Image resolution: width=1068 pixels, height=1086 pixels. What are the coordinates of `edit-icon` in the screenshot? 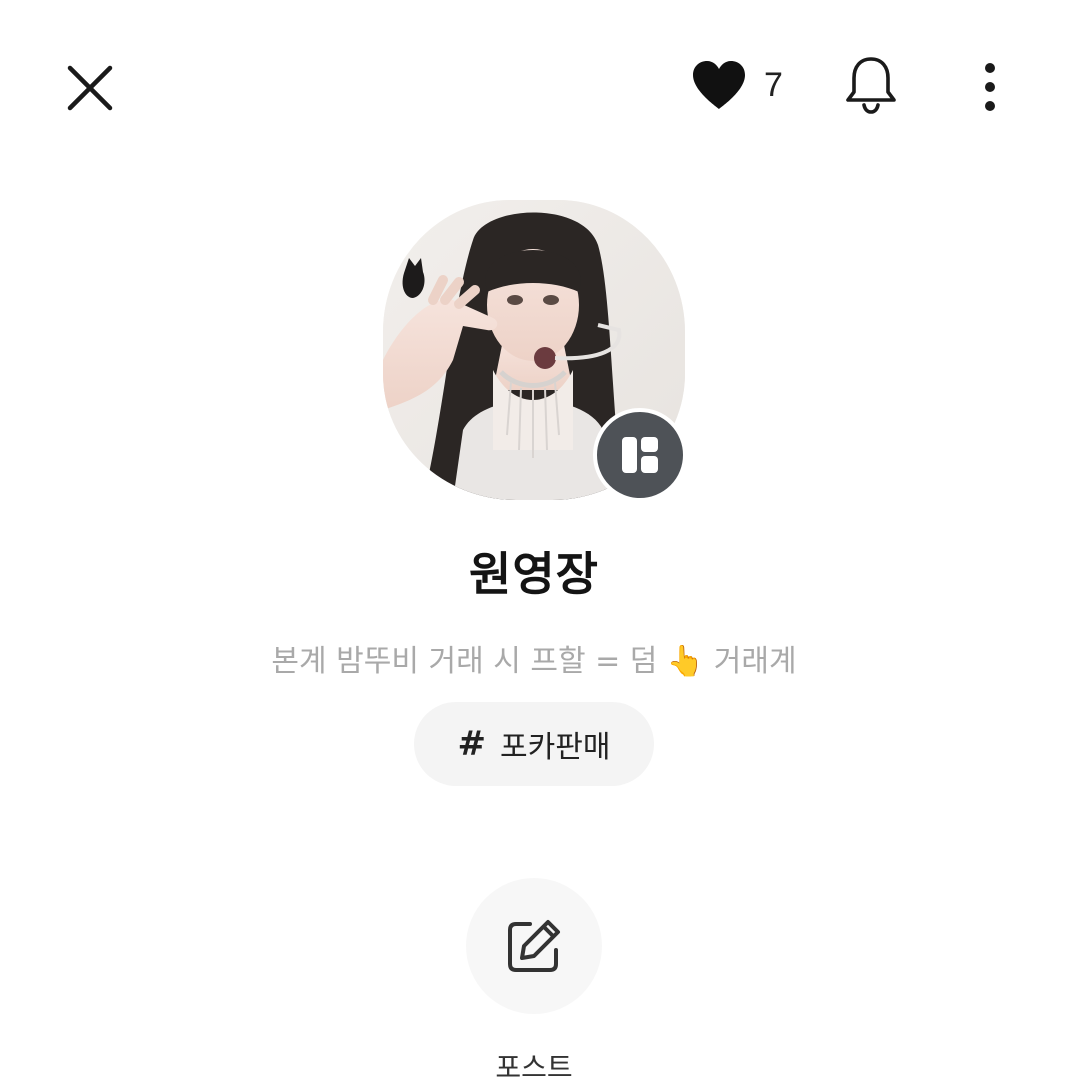 It's located at (534, 946).